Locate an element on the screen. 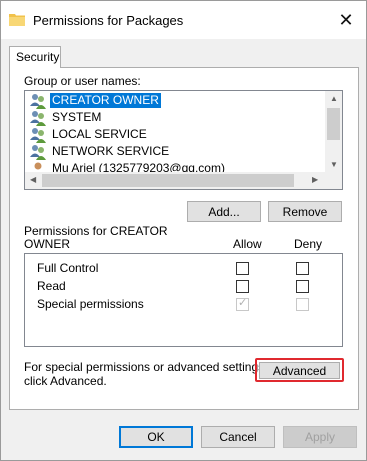  scroll-right-icon: ▶ is located at coordinates (315, 180).